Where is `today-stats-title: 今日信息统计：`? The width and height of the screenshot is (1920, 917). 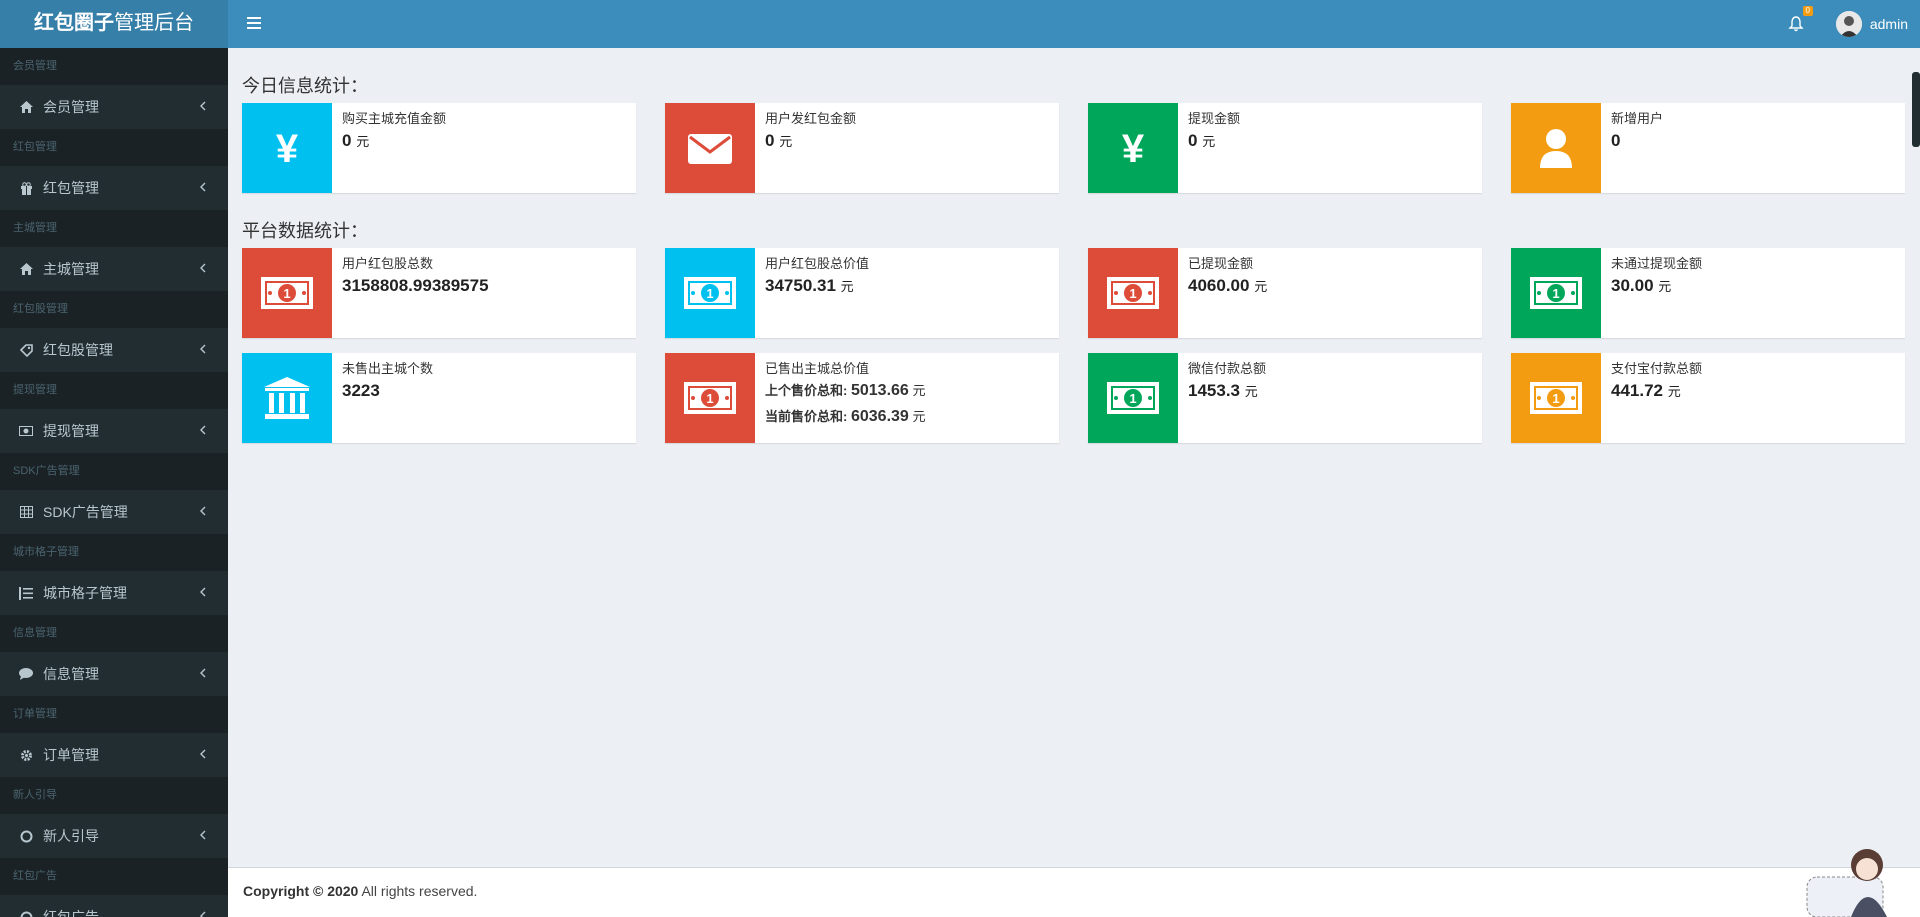
today-stats-title: 今日信息统计： is located at coordinates (305, 86).